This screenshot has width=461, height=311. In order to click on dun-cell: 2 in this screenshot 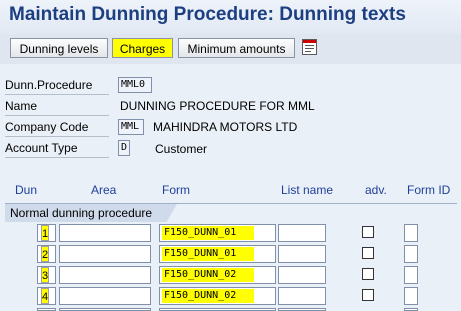, I will do `click(46, 254)`.